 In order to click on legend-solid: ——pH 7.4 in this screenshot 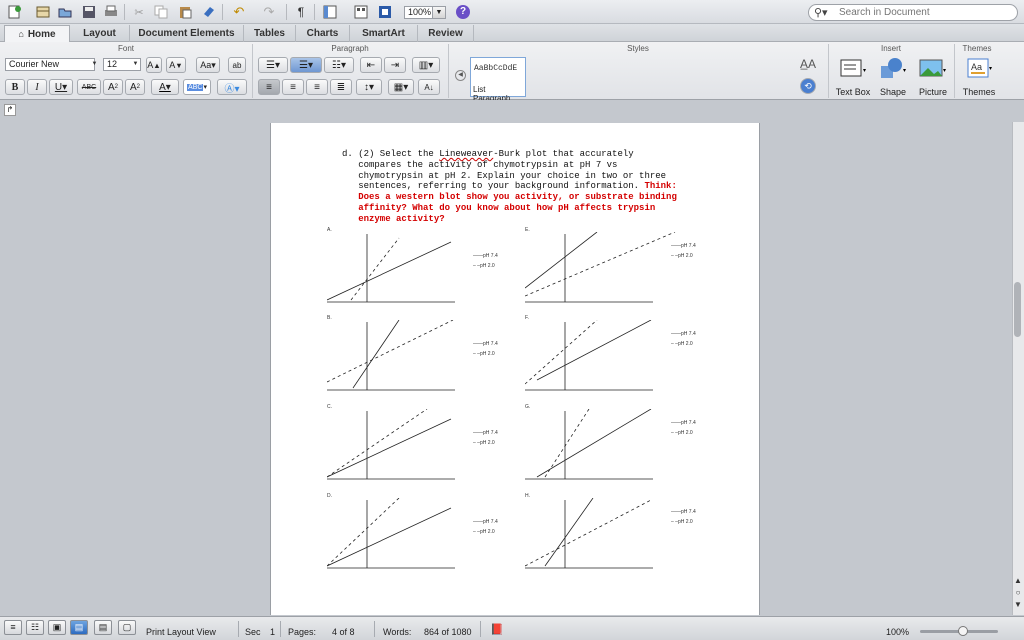, I will do `click(485, 344)`.